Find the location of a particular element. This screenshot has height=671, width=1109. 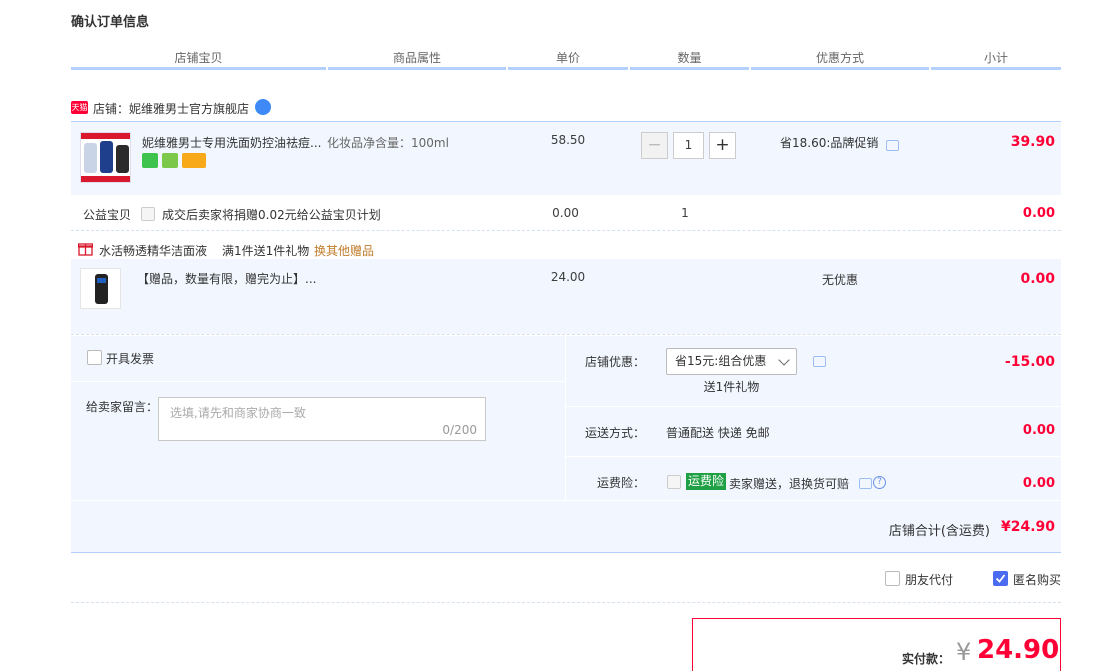

shipping-label: 运送方式： is located at coordinates (614, 433).